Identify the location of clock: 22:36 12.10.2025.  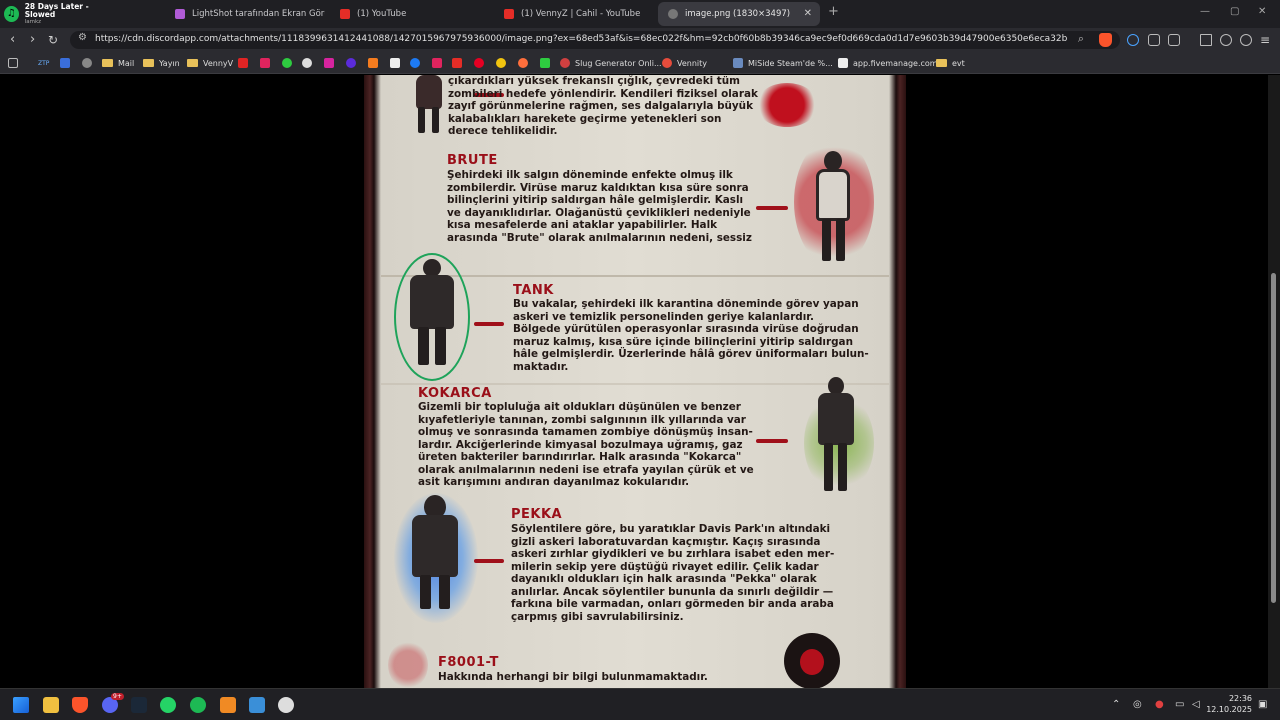
(1229, 704).